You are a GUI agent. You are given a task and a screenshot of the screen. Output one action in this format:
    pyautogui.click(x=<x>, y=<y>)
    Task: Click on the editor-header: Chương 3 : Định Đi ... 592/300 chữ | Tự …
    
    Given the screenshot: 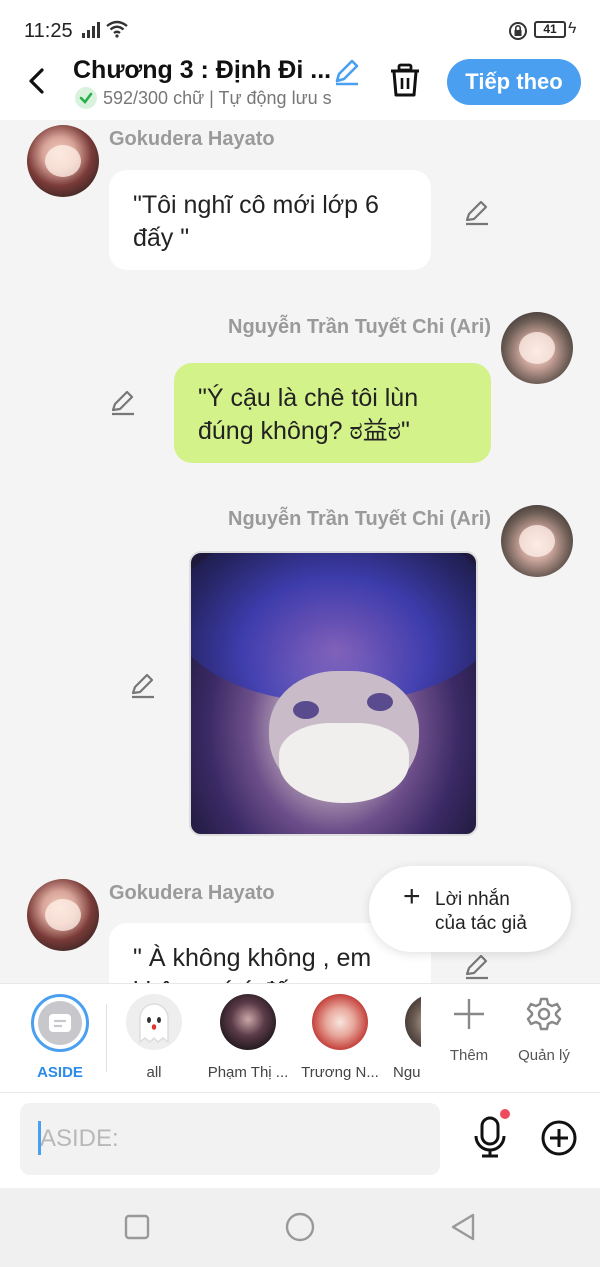 What is the action you would take?
    pyautogui.click(x=300, y=88)
    